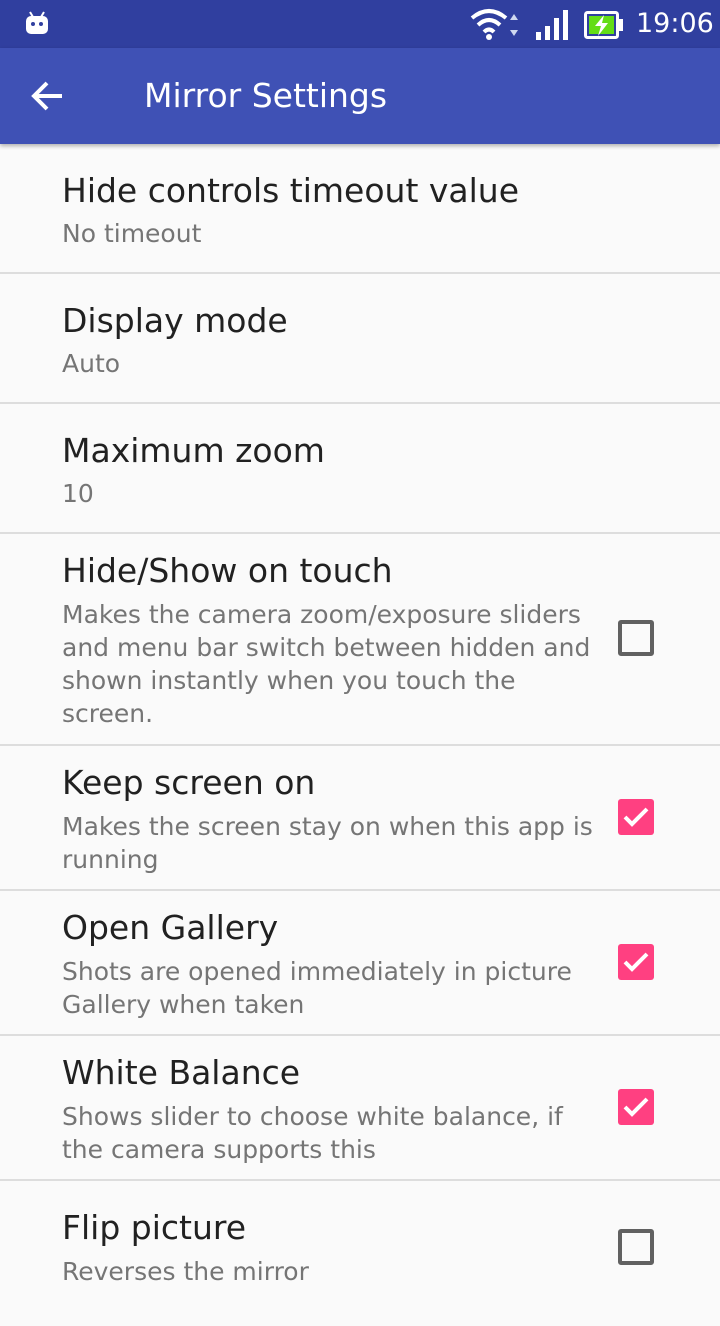 The height and width of the screenshot is (1326, 720). What do you see at coordinates (360, 339) in the screenshot?
I see `pref-display-mode: Display mode Auto` at bounding box center [360, 339].